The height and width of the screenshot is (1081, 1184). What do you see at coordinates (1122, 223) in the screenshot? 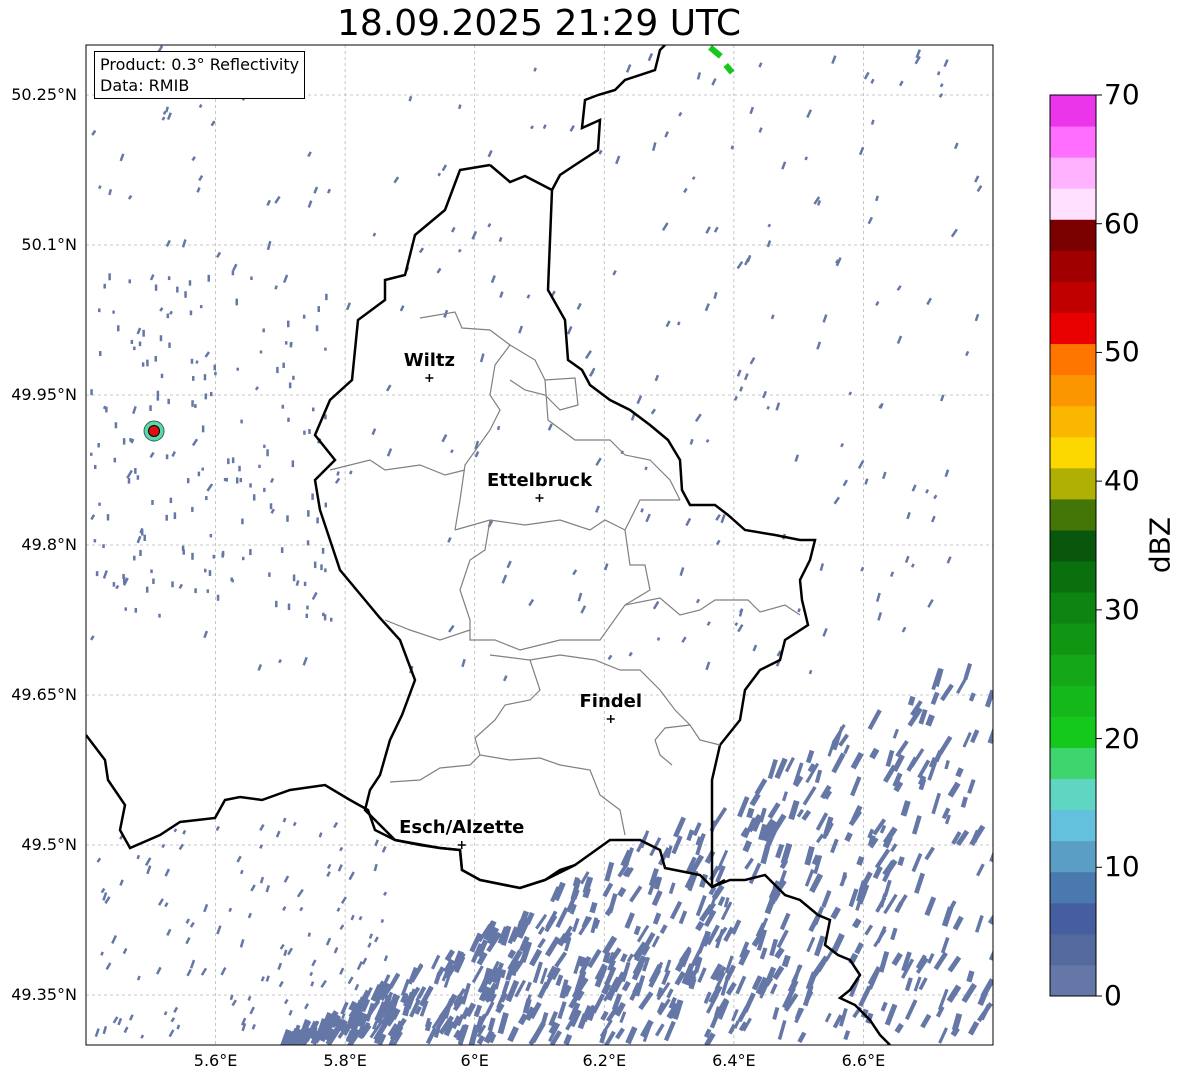
I see `colorbar-tick-label: 60` at bounding box center [1122, 223].